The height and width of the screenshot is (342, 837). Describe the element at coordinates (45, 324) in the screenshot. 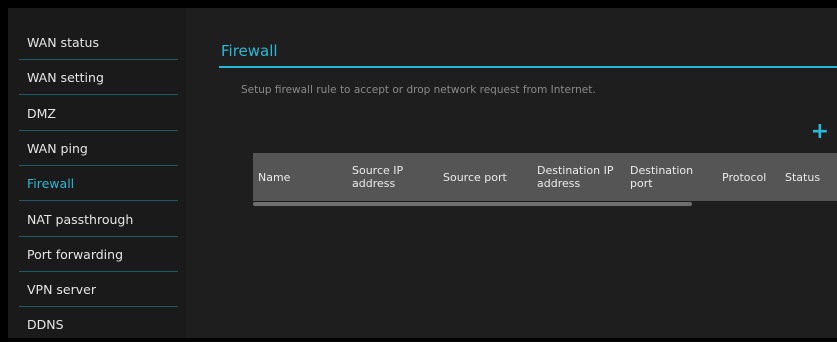

I see `sidebar-item-label: DDNS` at that location.